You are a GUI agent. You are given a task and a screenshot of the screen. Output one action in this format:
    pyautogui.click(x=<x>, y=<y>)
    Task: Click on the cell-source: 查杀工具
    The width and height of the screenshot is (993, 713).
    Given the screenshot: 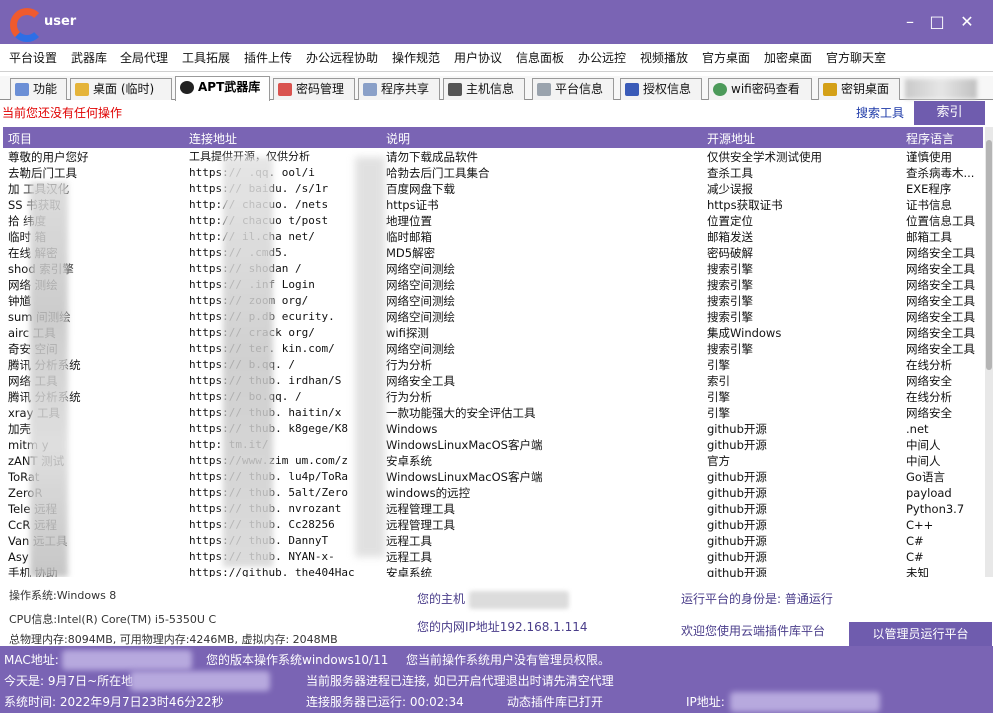 What is the action you would take?
    pyautogui.click(x=730, y=173)
    